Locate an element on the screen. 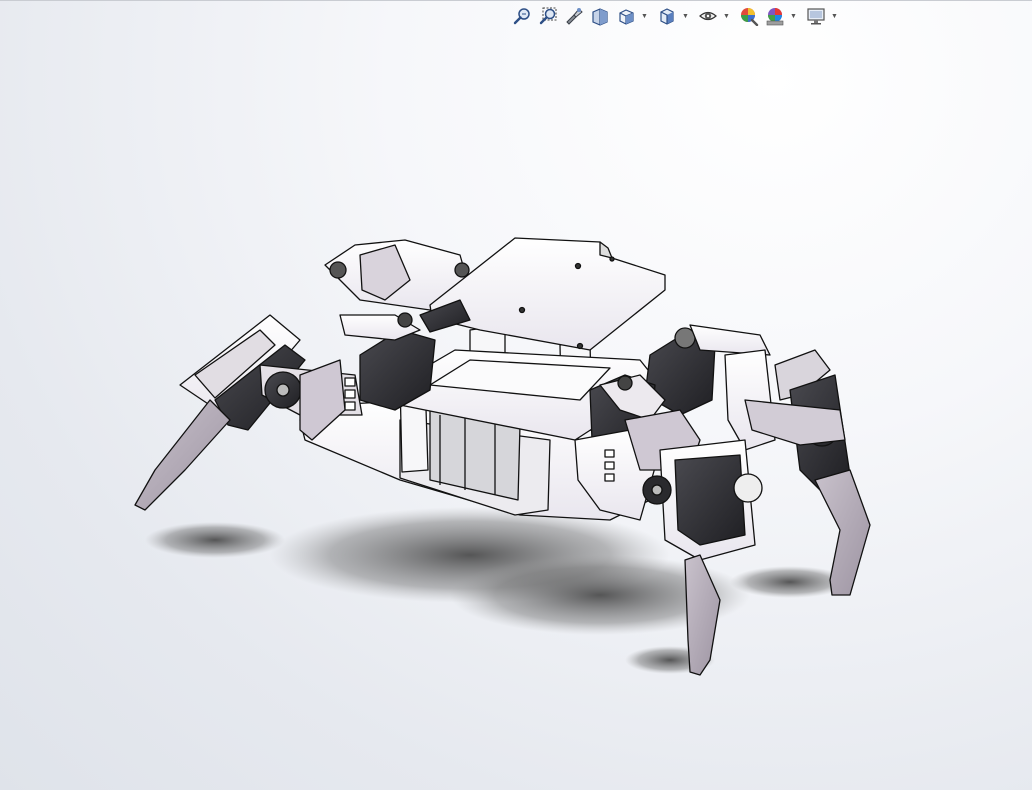  heads-up-view-toolbar: ▼ ▼ ▼ ▼ ▼ is located at coordinates (676, 16).